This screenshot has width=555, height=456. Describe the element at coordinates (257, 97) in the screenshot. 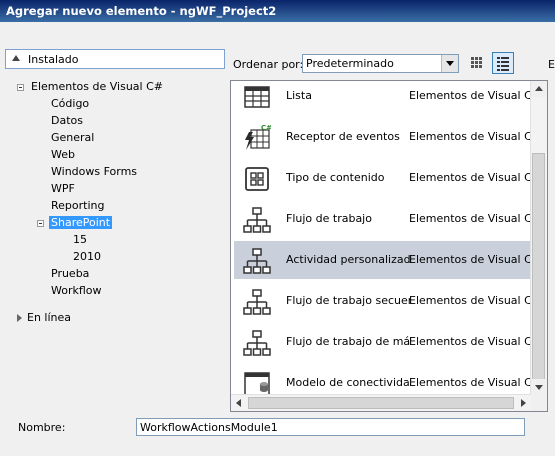

I see `list-grid-icon` at that location.